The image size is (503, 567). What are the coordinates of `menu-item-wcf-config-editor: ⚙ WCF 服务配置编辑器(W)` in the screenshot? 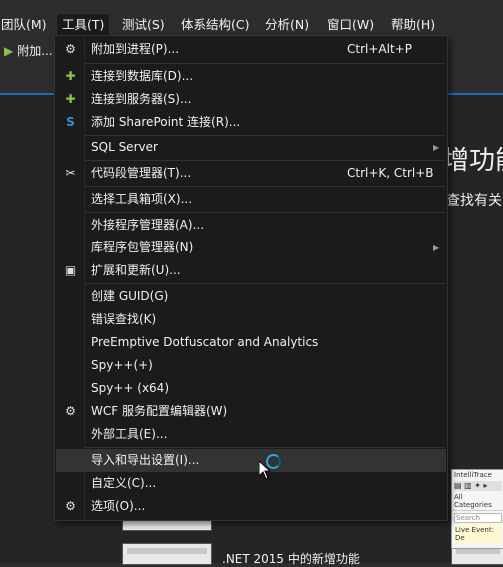 It's located at (251, 411).